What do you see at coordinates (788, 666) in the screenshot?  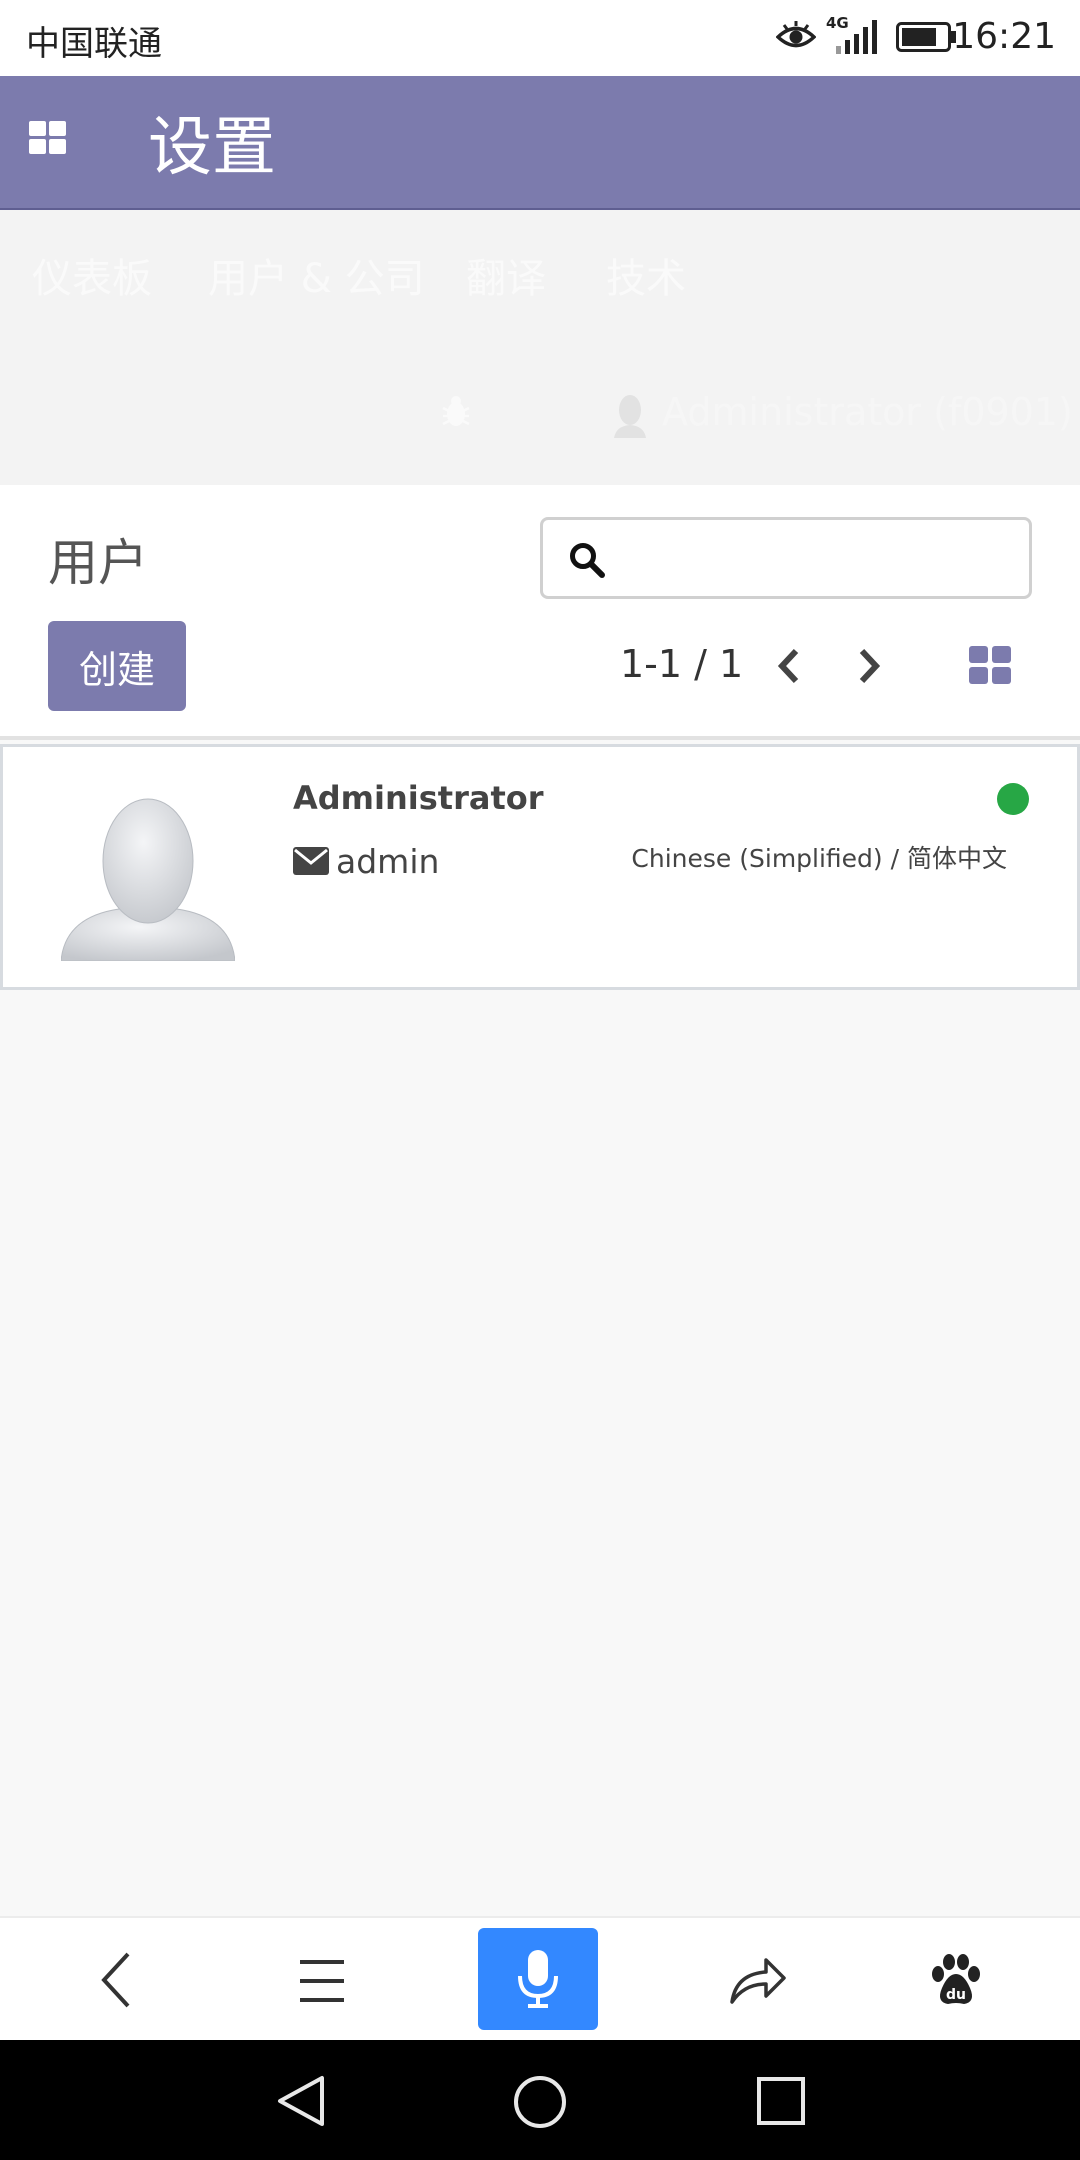 I see `pager-previous-icon` at bounding box center [788, 666].